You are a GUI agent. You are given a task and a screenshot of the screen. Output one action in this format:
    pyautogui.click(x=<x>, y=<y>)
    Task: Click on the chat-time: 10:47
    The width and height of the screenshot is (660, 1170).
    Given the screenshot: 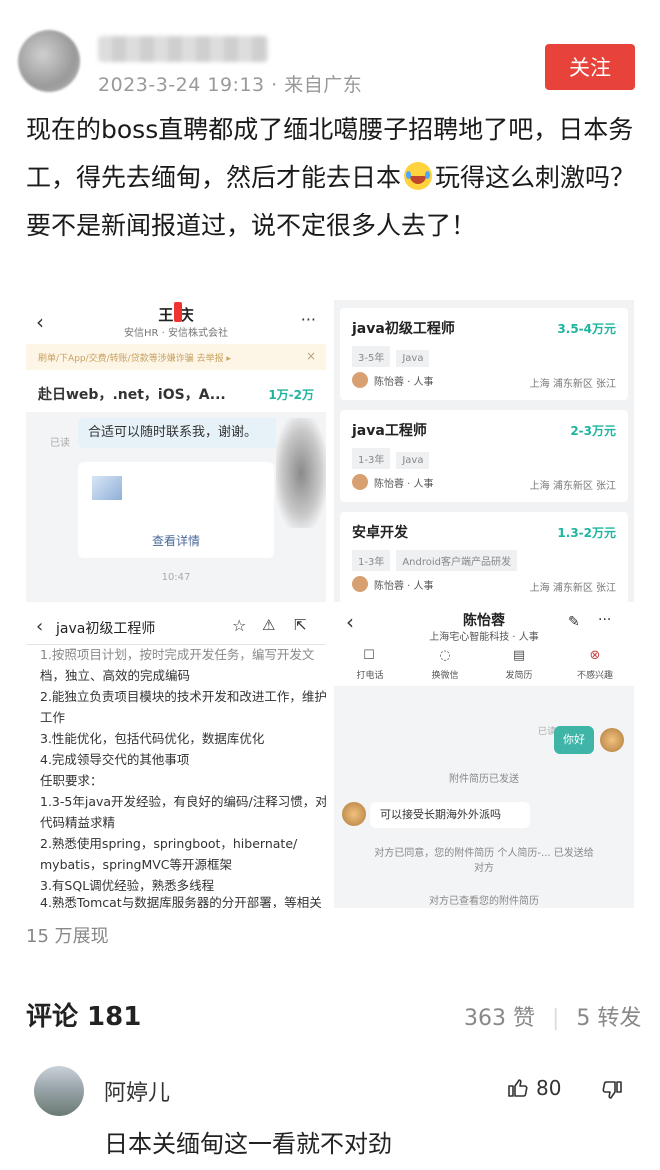 What is the action you would take?
    pyautogui.click(x=176, y=577)
    